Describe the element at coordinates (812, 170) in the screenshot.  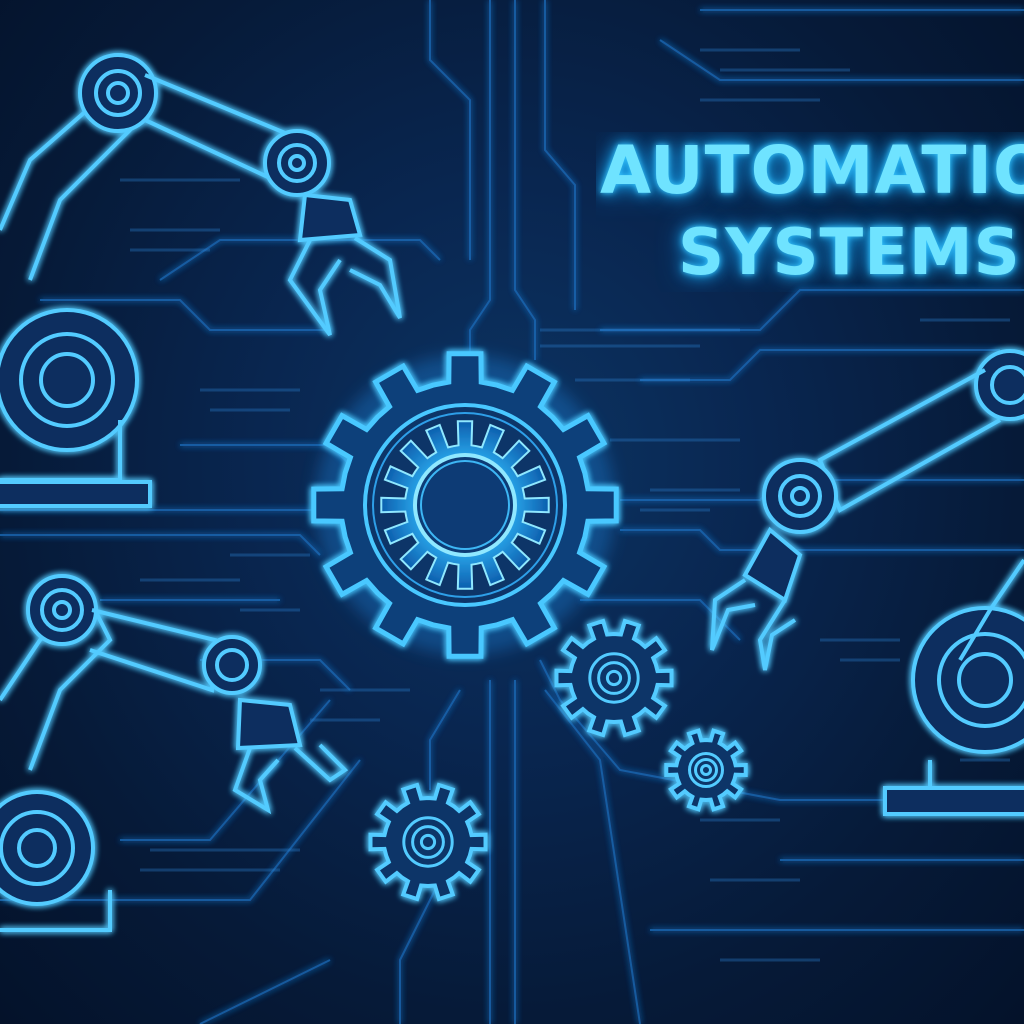
I see `title-line-1: AUTOMATIO` at that location.